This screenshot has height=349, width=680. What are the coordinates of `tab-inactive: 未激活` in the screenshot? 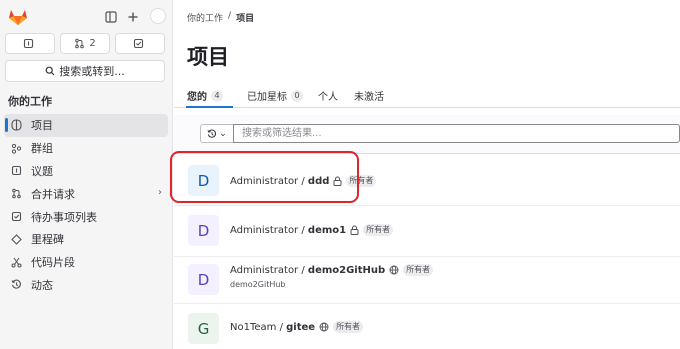 It's located at (369, 95).